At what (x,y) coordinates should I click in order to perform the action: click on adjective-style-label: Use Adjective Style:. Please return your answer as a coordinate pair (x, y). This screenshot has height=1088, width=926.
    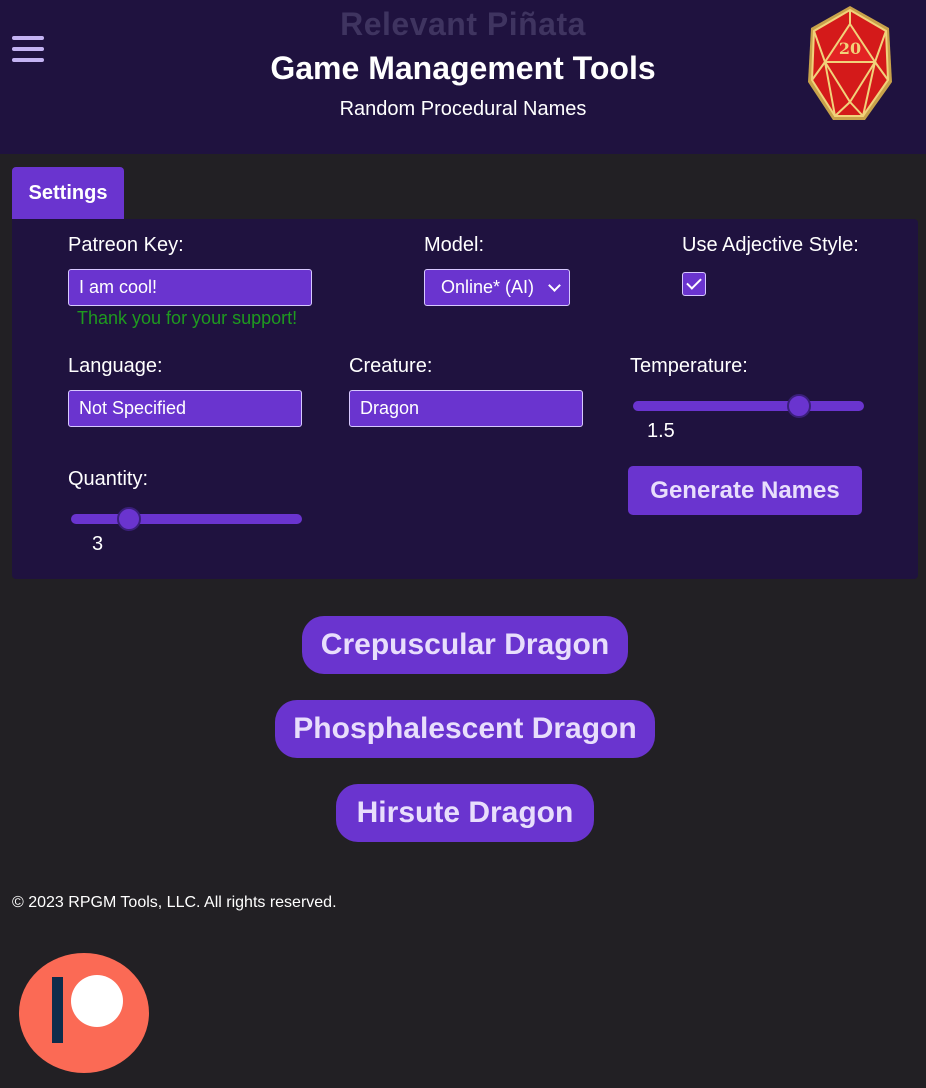
    Looking at the image, I should click on (770, 245).